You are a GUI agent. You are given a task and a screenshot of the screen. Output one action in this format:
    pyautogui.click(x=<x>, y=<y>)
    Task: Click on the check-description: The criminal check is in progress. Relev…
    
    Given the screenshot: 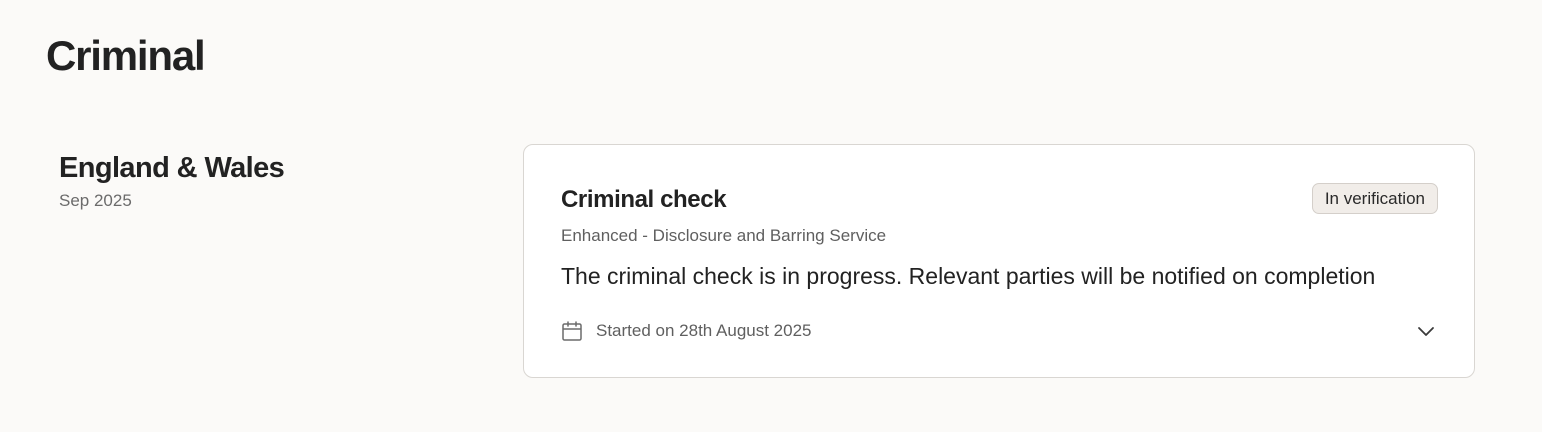 What is the action you would take?
    pyautogui.click(x=968, y=276)
    